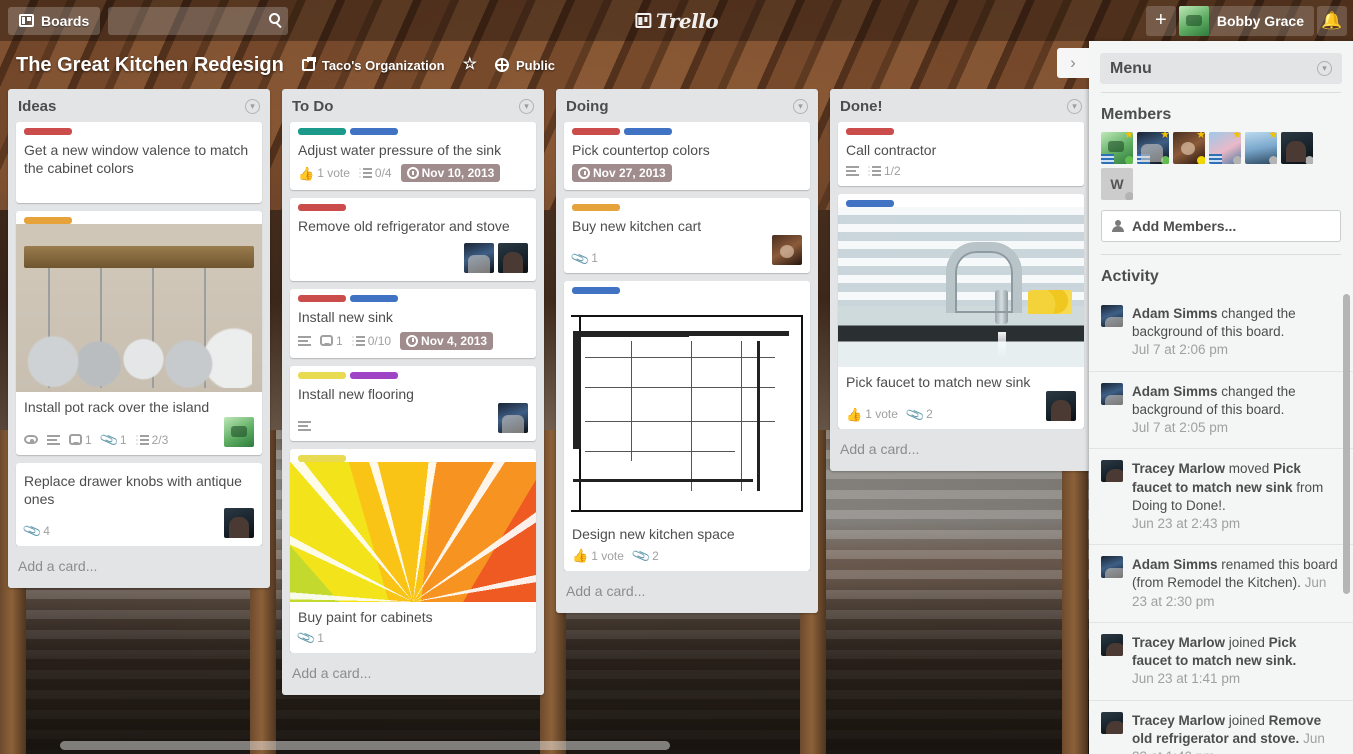 This screenshot has height=754, width=1353. I want to click on sidebar-scrollbar, so click(1346, 444).